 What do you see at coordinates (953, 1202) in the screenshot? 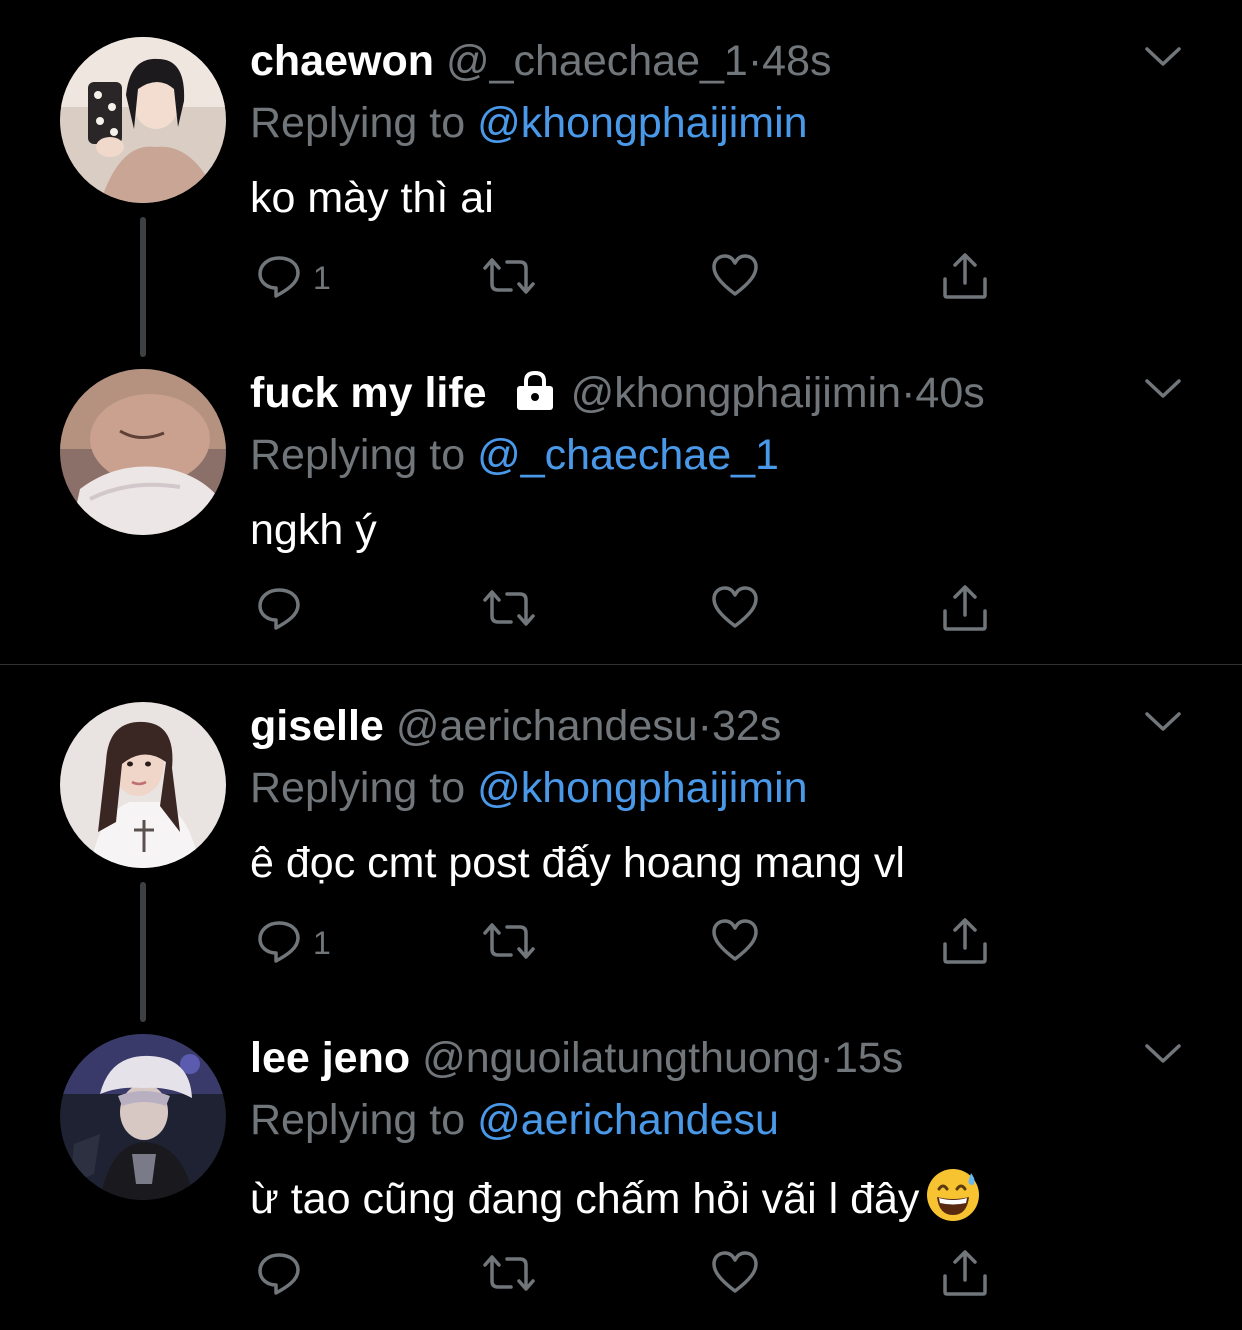
I see `grinning-sweat-emoji-icon` at bounding box center [953, 1202].